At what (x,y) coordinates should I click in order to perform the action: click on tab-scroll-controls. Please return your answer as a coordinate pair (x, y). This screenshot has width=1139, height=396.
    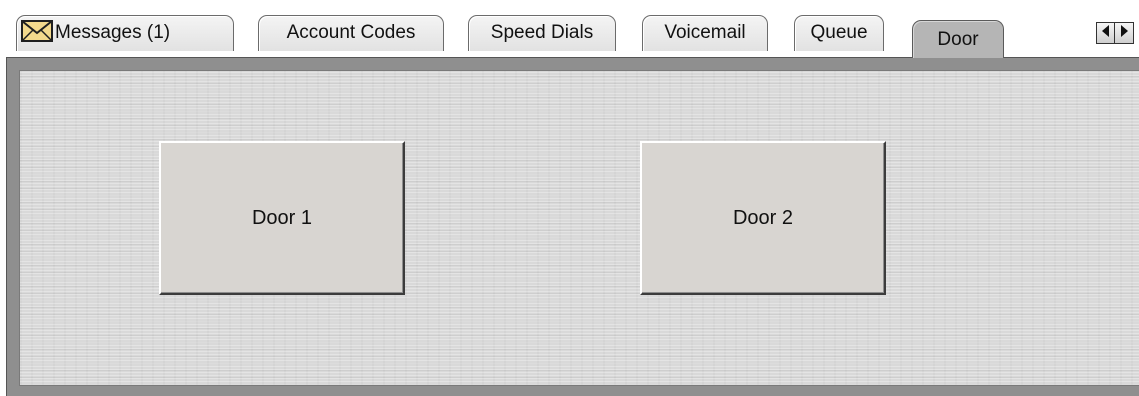
    Looking at the image, I should click on (1115, 33).